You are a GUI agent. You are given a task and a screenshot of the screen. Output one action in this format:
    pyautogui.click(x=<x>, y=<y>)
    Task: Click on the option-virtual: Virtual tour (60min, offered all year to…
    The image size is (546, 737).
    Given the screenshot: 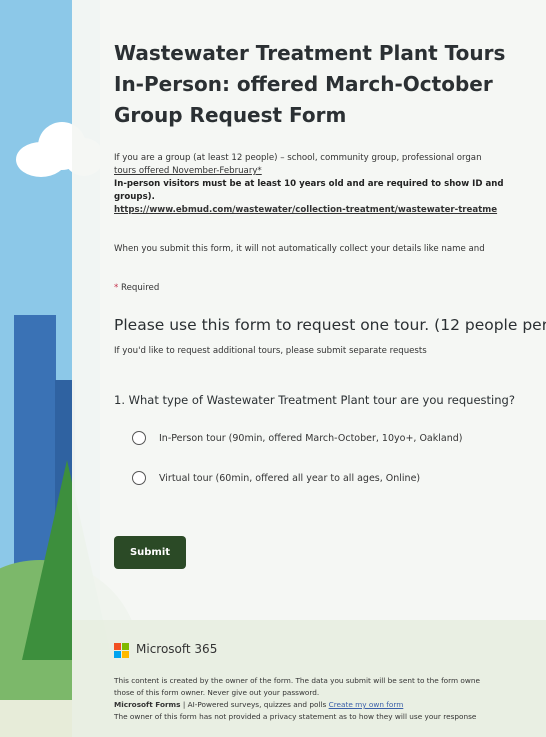 What is the action you would take?
    pyautogui.click(x=276, y=478)
    